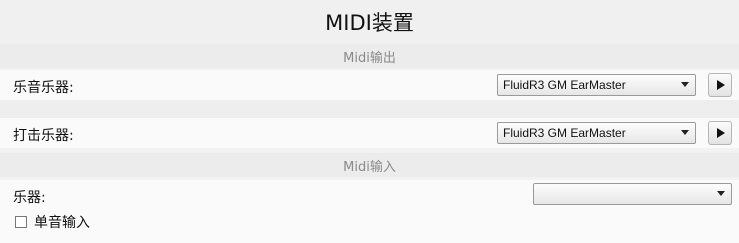 The height and width of the screenshot is (243, 739). I want to click on monophonic-input-option: 单音输入, so click(52, 222).